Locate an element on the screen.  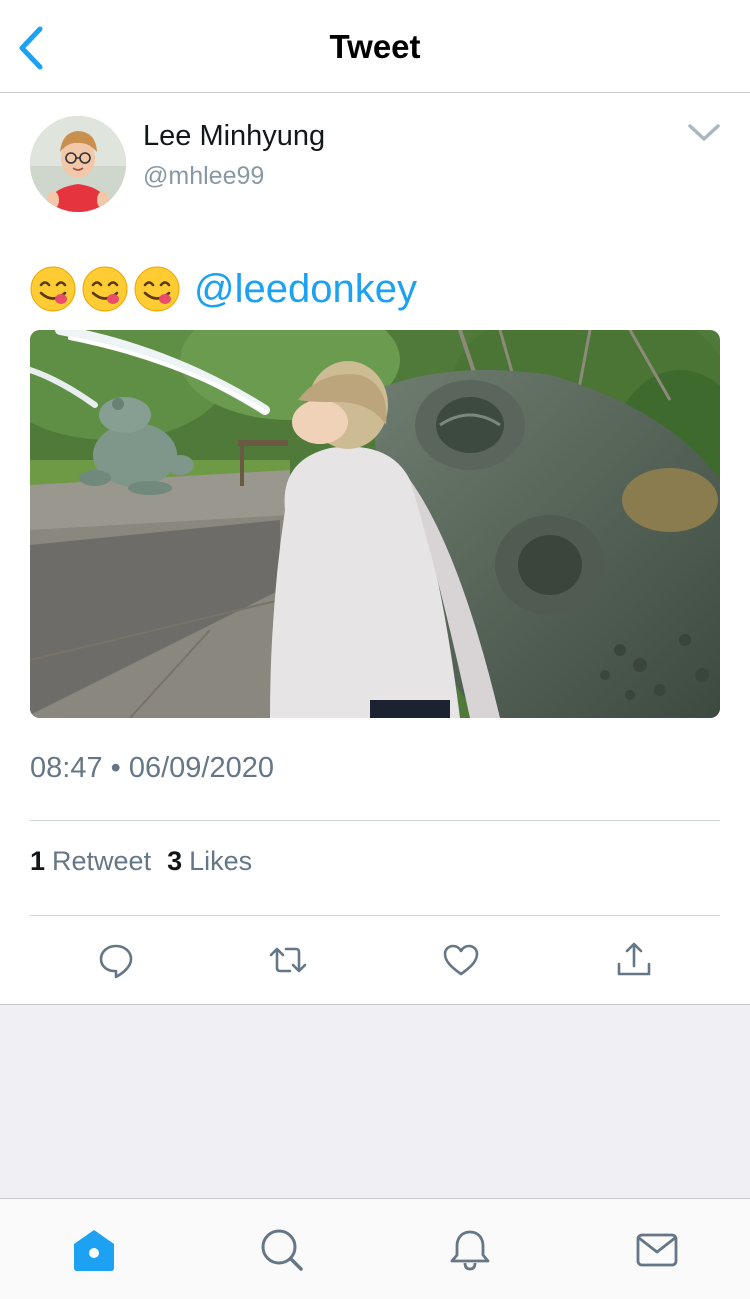
like-button is located at coordinates (461, 960).